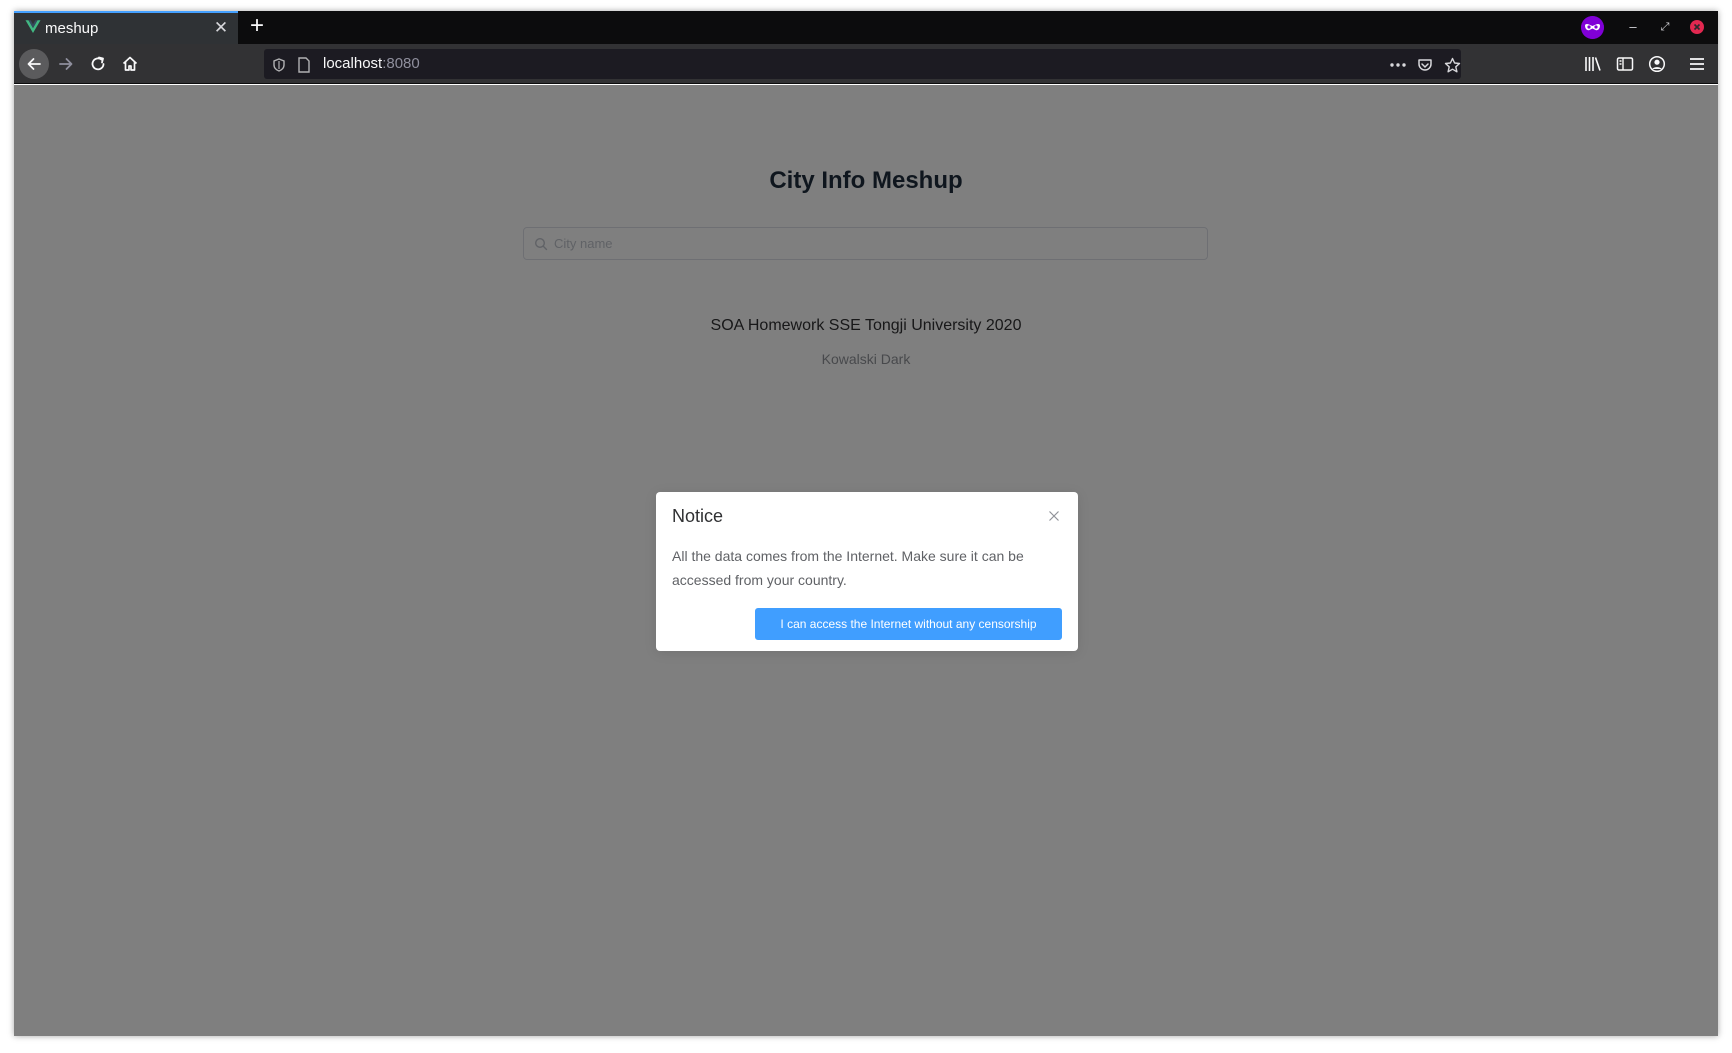 This screenshot has height=1053, width=1732. What do you see at coordinates (866, 27) in the screenshot?
I see `tab-strip: meshup ✕ + – ⤢` at bounding box center [866, 27].